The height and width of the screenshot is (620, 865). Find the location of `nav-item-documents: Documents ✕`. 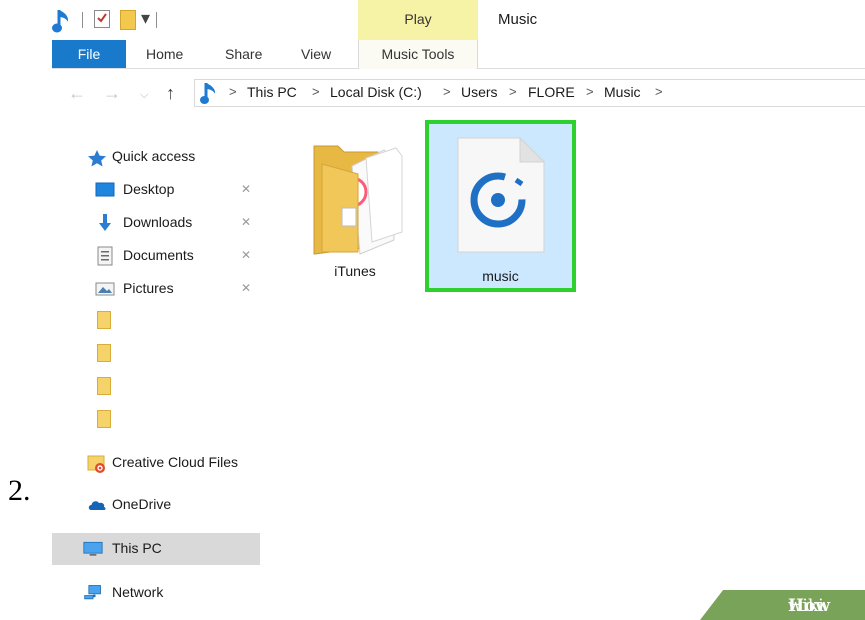

nav-item-documents: Documents ✕ is located at coordinates (171, 256).